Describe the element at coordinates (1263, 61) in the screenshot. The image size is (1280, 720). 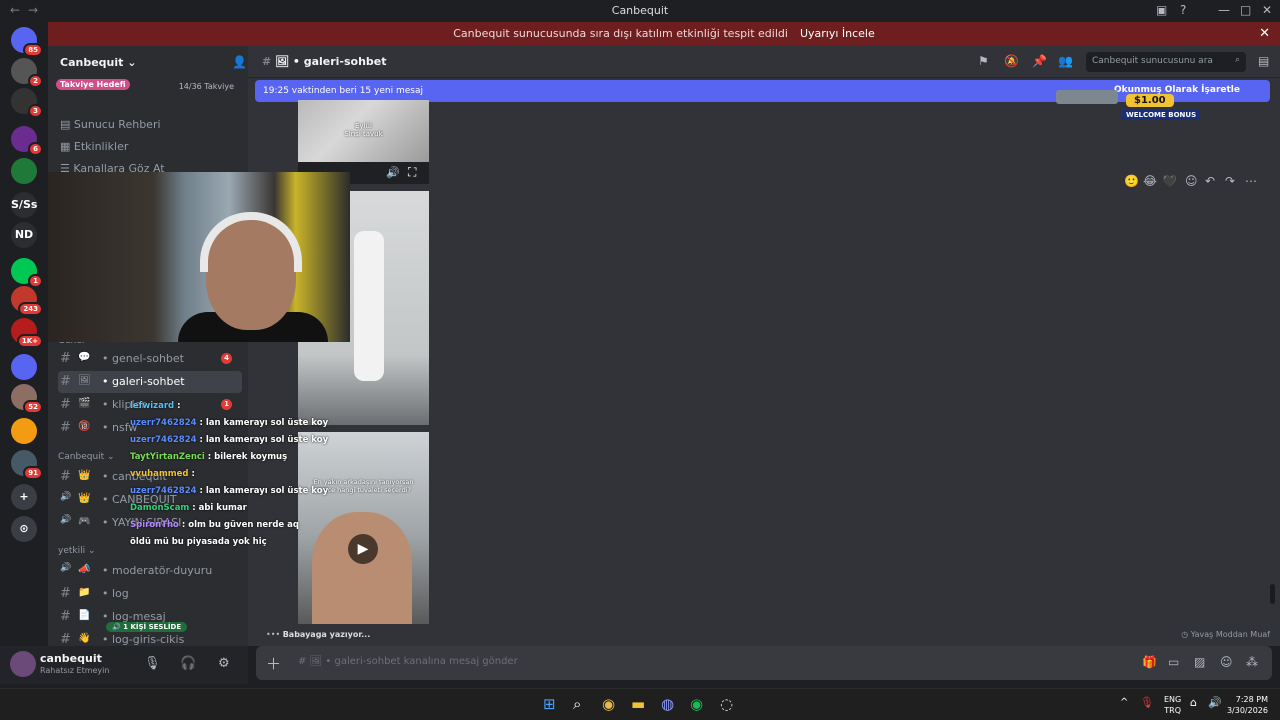
I see `inbox-icon: ▤` at that location.